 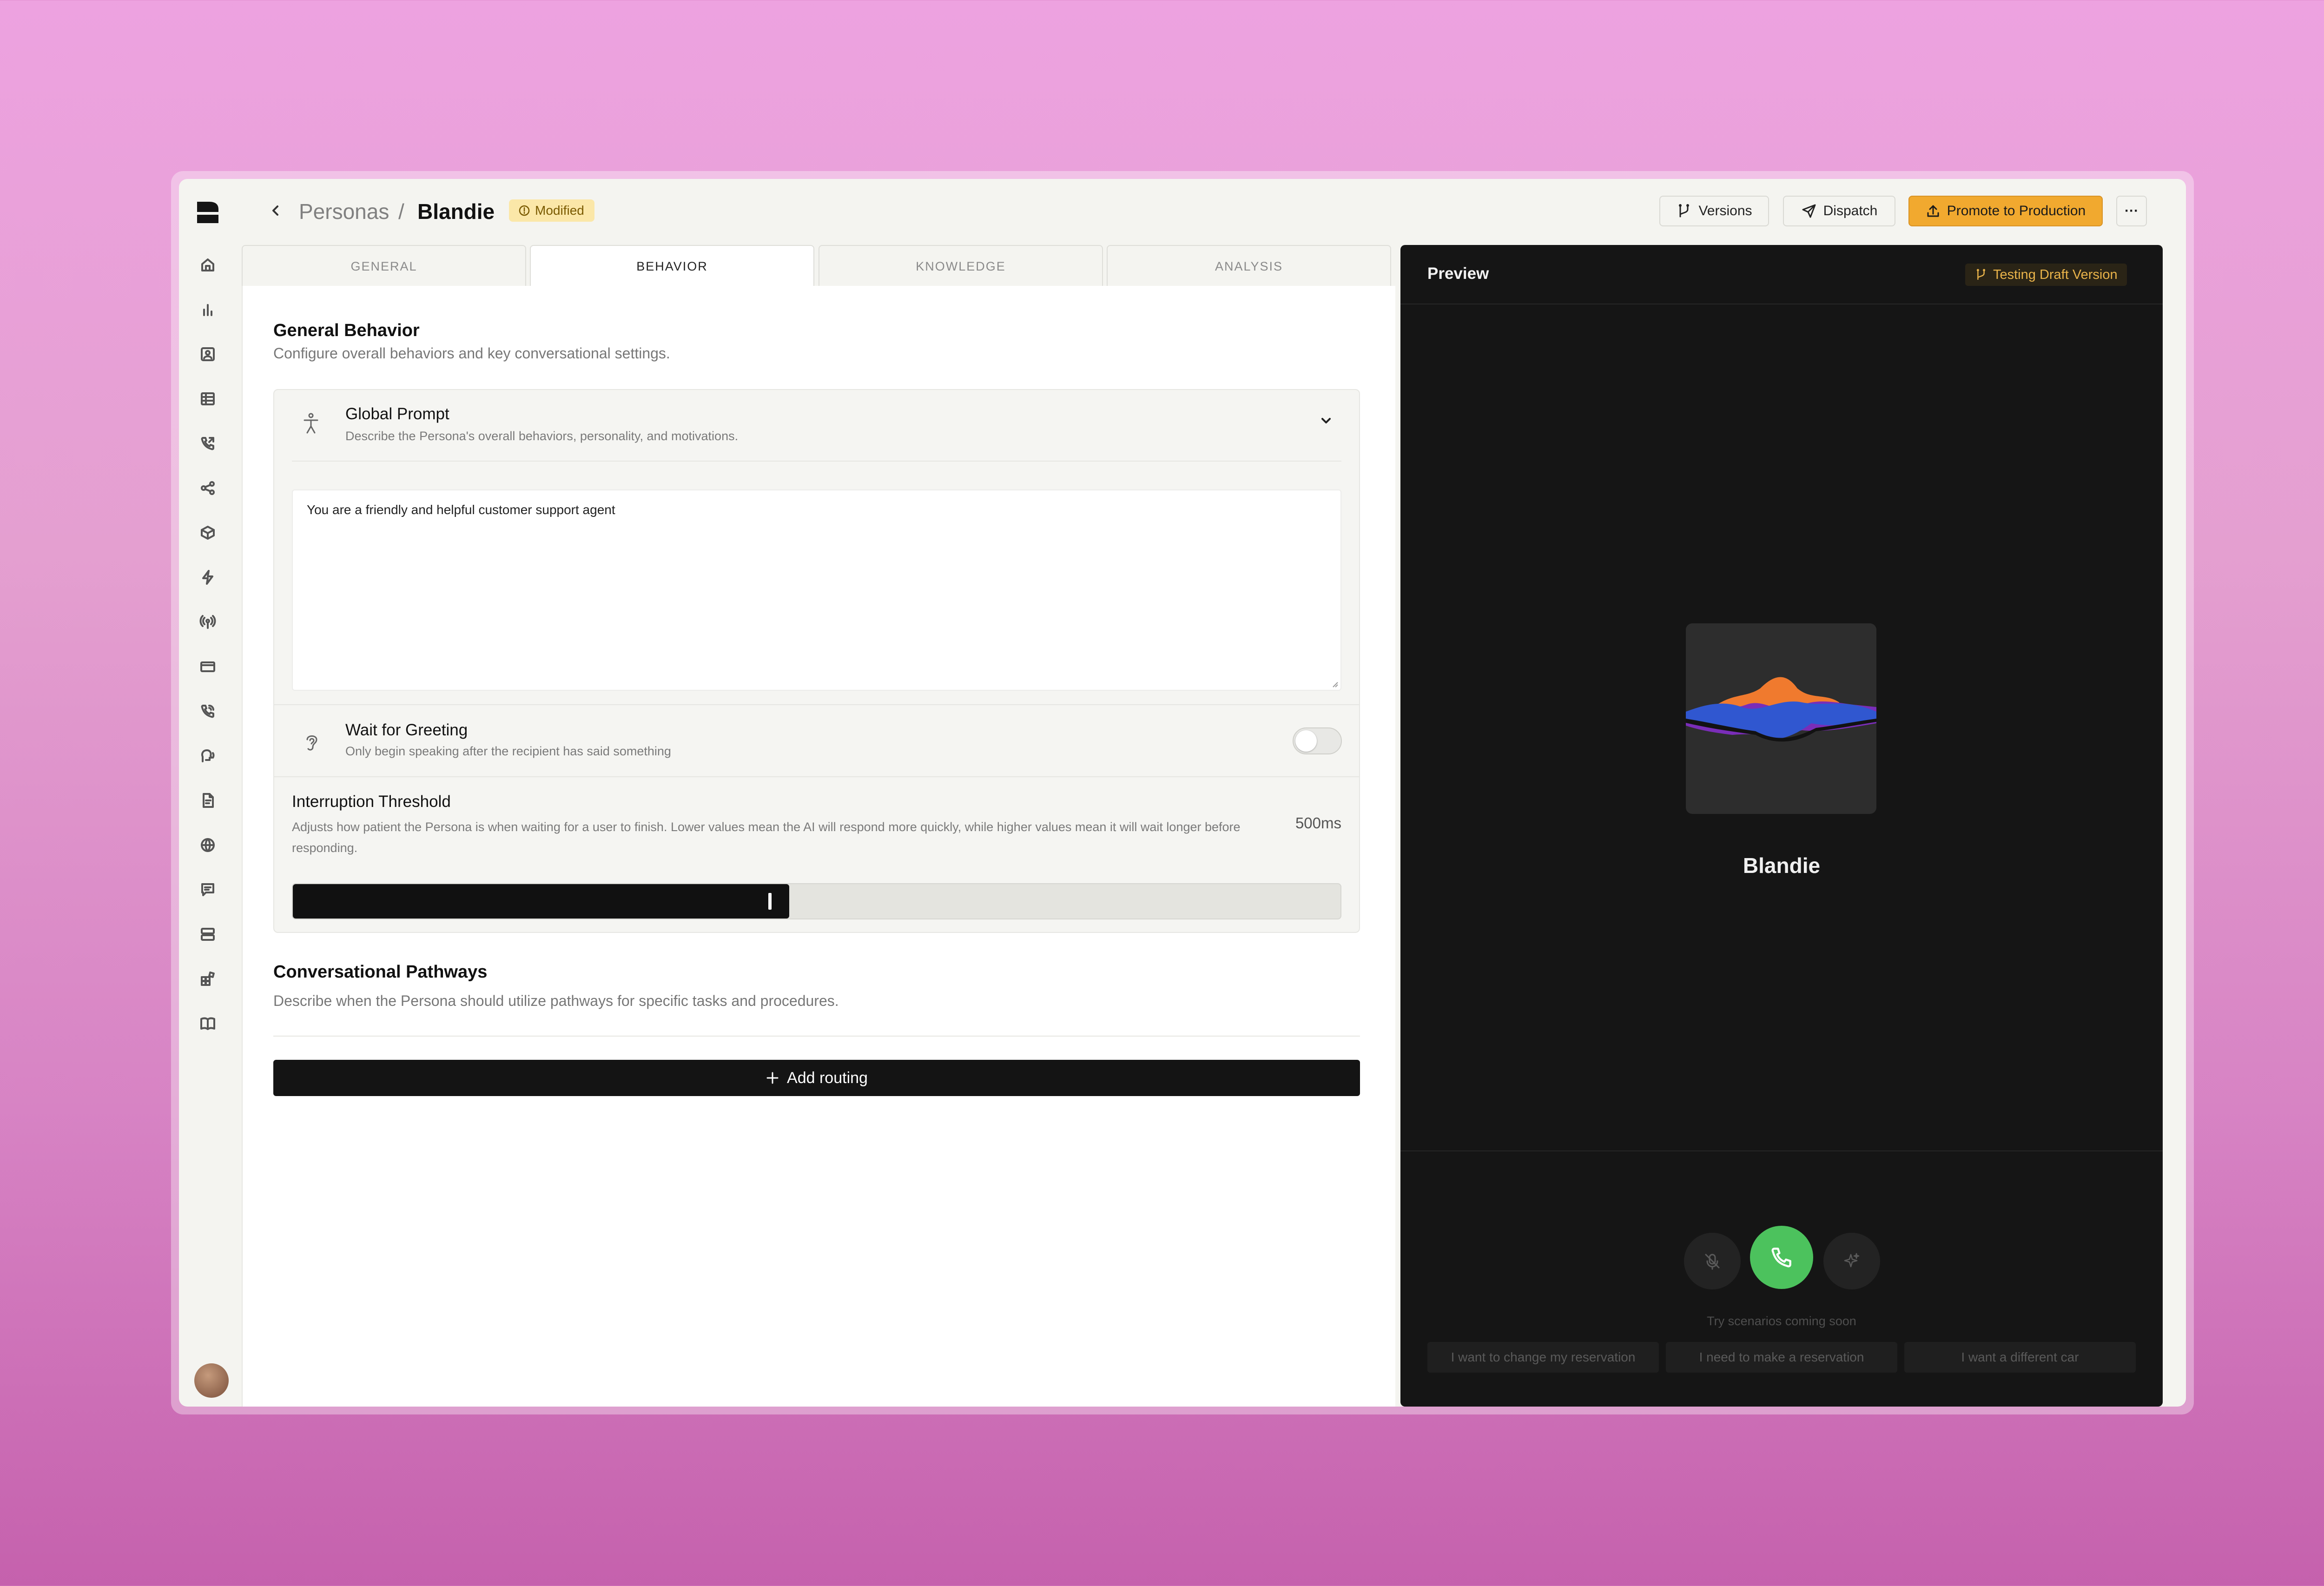 What do you see at coordinates (816, 461) in the screenshot?
I see `prompt-divider` at bounding box center [816, 461].